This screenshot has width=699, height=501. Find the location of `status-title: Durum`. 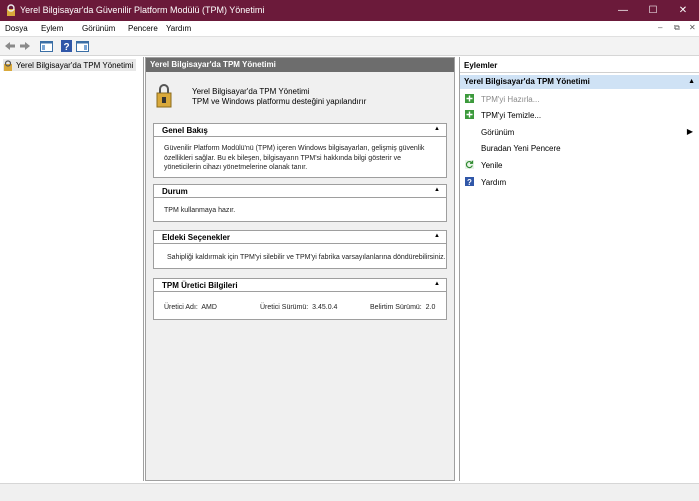

status-title: Durum is located at coordinates (175, 191).